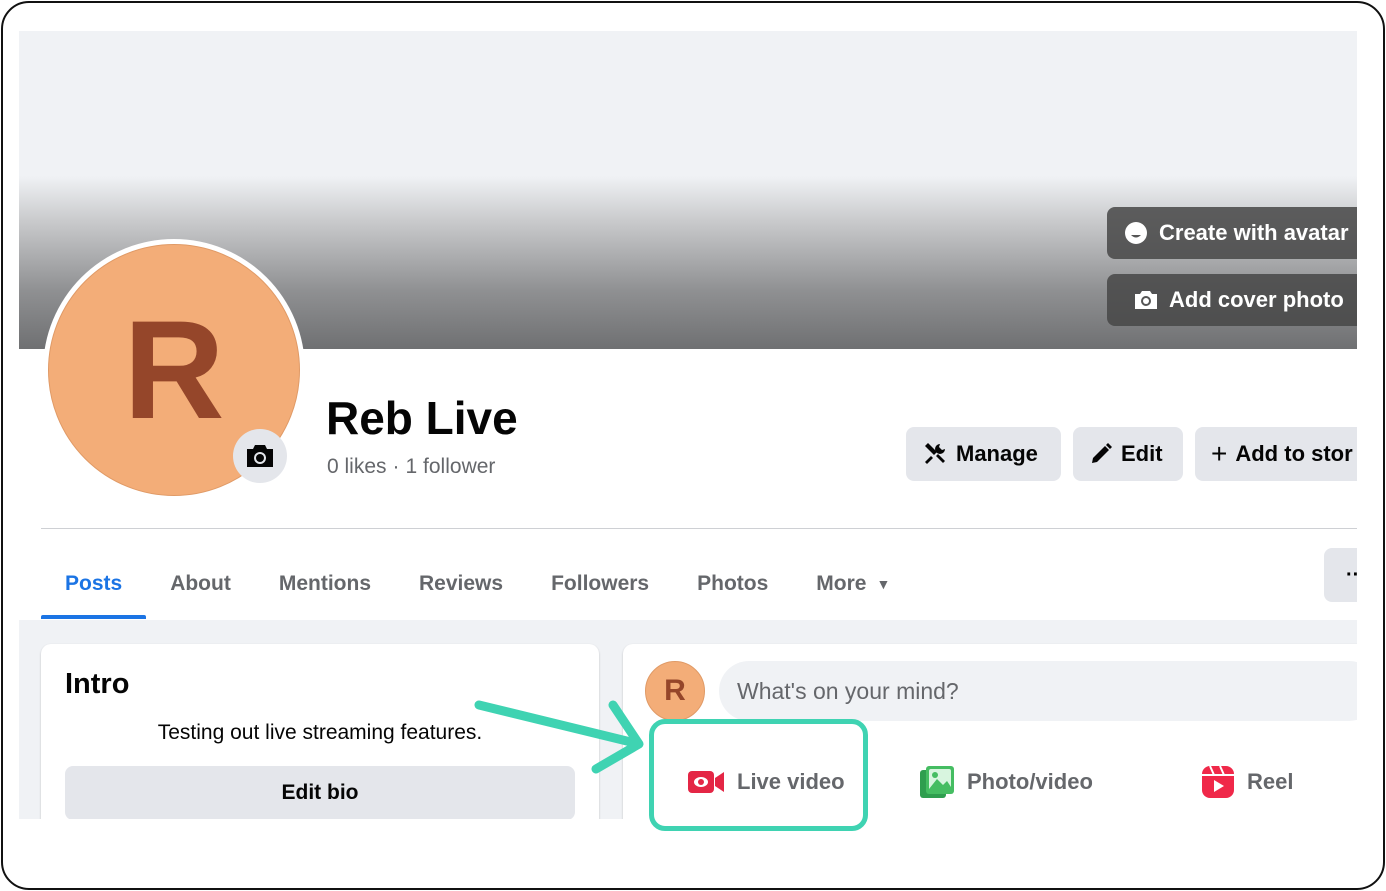 This screenshot has height=891, width=1386. Describe the element at coordinates (357, 466) in the screenshot. I see `likes-count: 0 likes` at that location.